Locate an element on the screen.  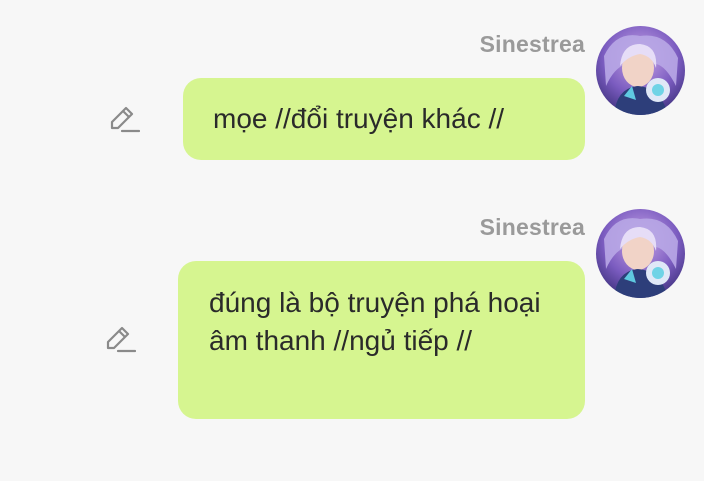
message-bubble: mọe //đổi truyện khác // is located at coordinates (384, 119).